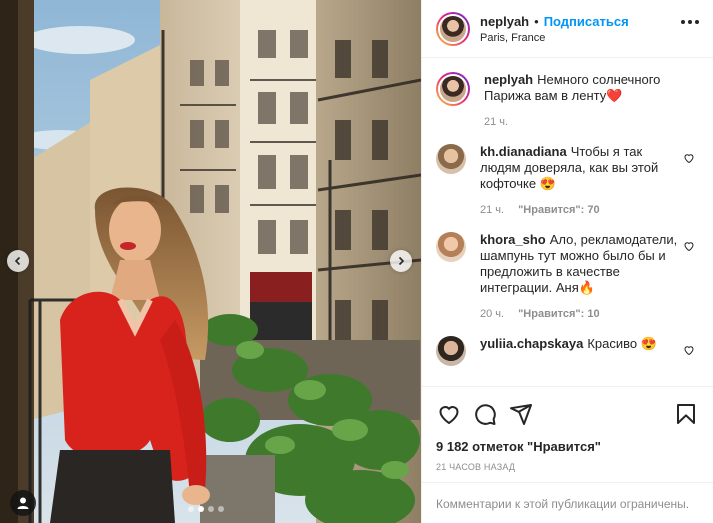  What do you see at coordinates (453, 28) in the screenshot?
I see `author-avatar` at bounding box center [453, 28].